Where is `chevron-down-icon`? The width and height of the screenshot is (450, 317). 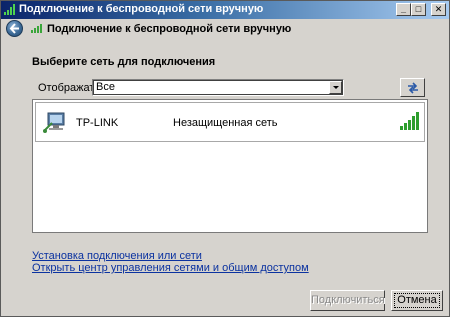 chevron-down-icon is located at coordinates (335, 87).